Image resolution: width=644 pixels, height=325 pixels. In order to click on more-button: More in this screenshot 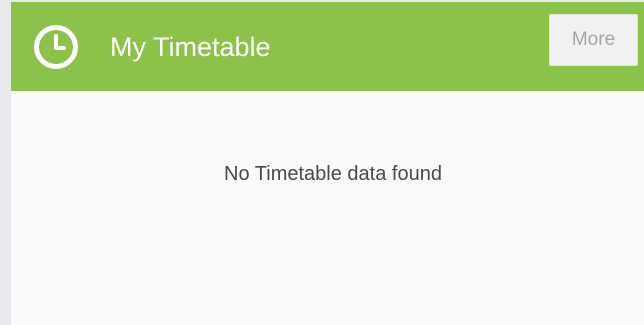, I will do `click(593, 40)`.